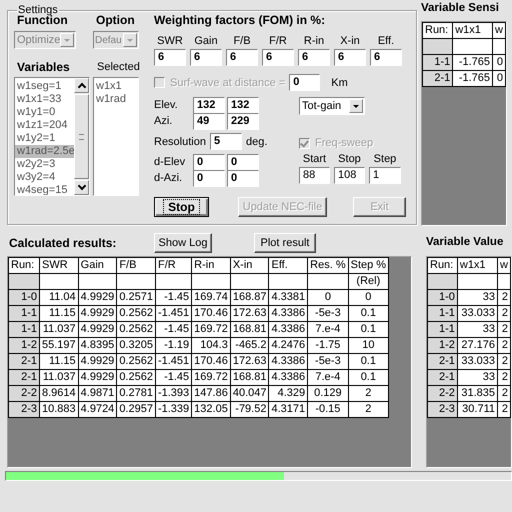 This screenshot has height=512, width=512. What do you see at coordinates (243, 121) in the screenshot?
I see `angle-field: 229` at bounding box center [243, 121].